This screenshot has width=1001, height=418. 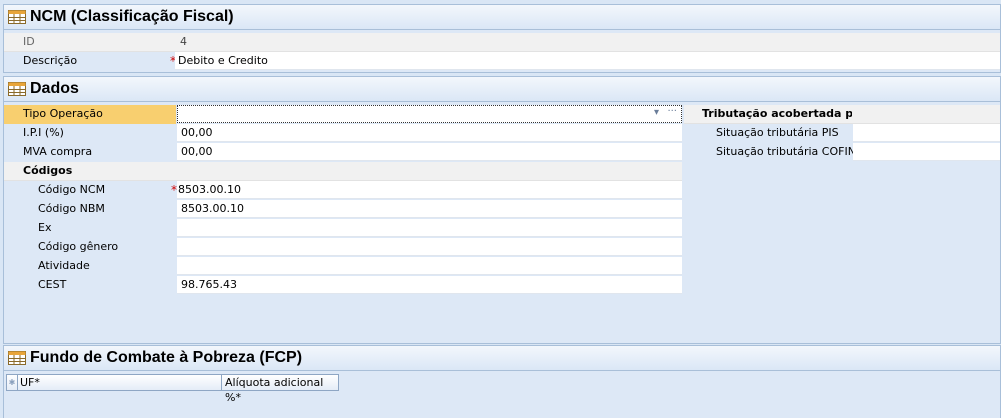 I want to click on ncm-header: NCM (Classificação Fiscal), so click(x=502, y=17).